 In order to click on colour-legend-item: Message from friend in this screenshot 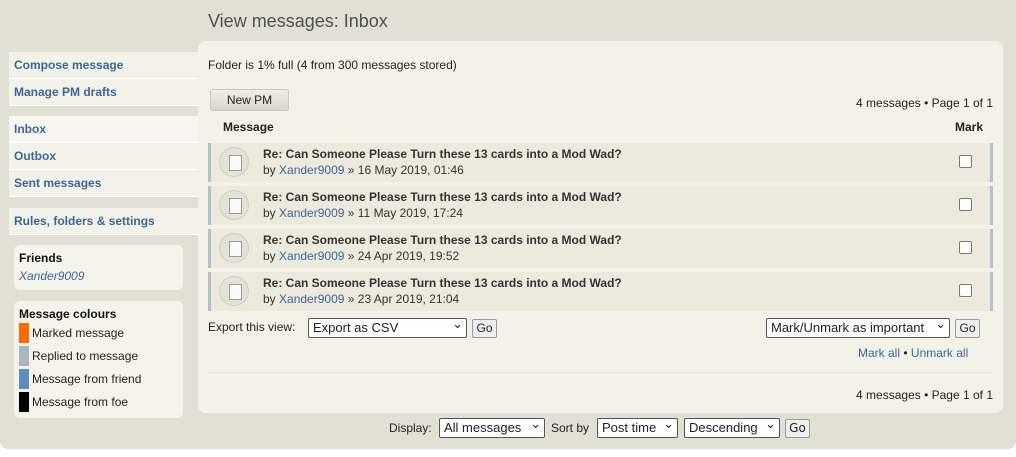, I will do `click(98, 378)`.